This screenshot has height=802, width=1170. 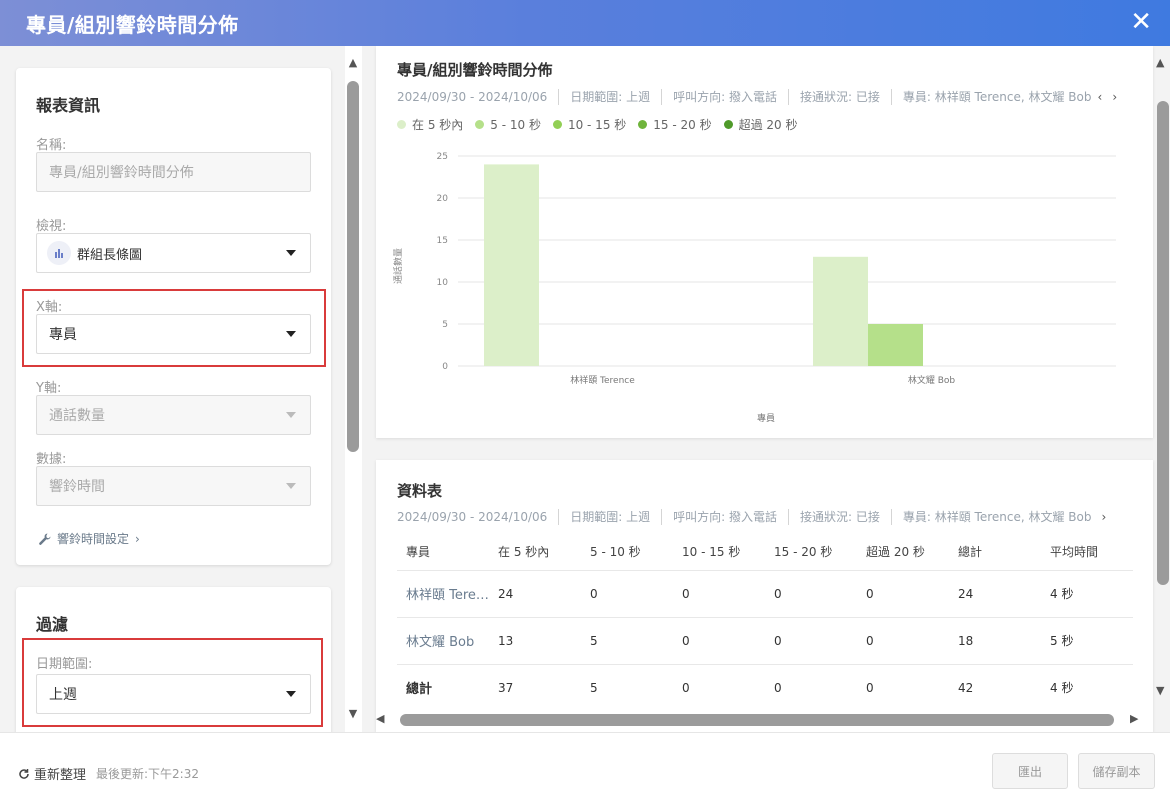 What do you see at coordinates (442, 241) in the screenshot?
I see `y-tick-label: 15` at bounding box center [442, 241].